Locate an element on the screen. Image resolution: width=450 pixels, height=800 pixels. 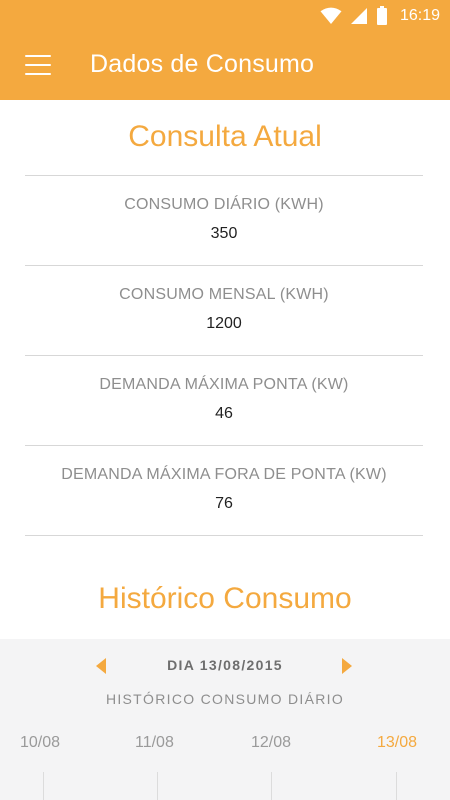
current-section-title: Consulta Atual is located at coordinates (225, 136).